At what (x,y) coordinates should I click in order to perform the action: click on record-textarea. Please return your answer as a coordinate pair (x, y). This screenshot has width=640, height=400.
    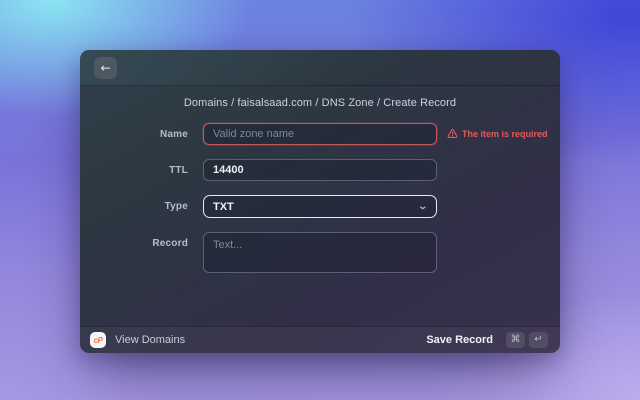
    Looking at the image, I should click on (320, 252).